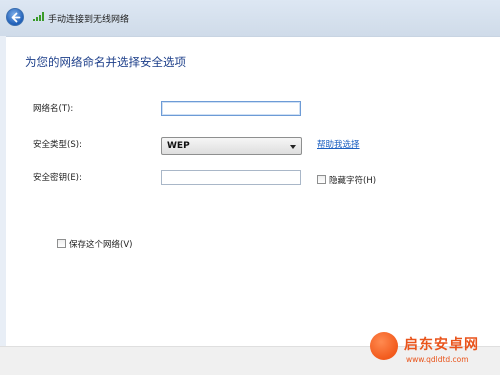 This screenshot has width=500, height=375. Describe the element at coordinates (437, 359) in the screenshot. I see `watermark-url: www.qdldtd.com` at that location.